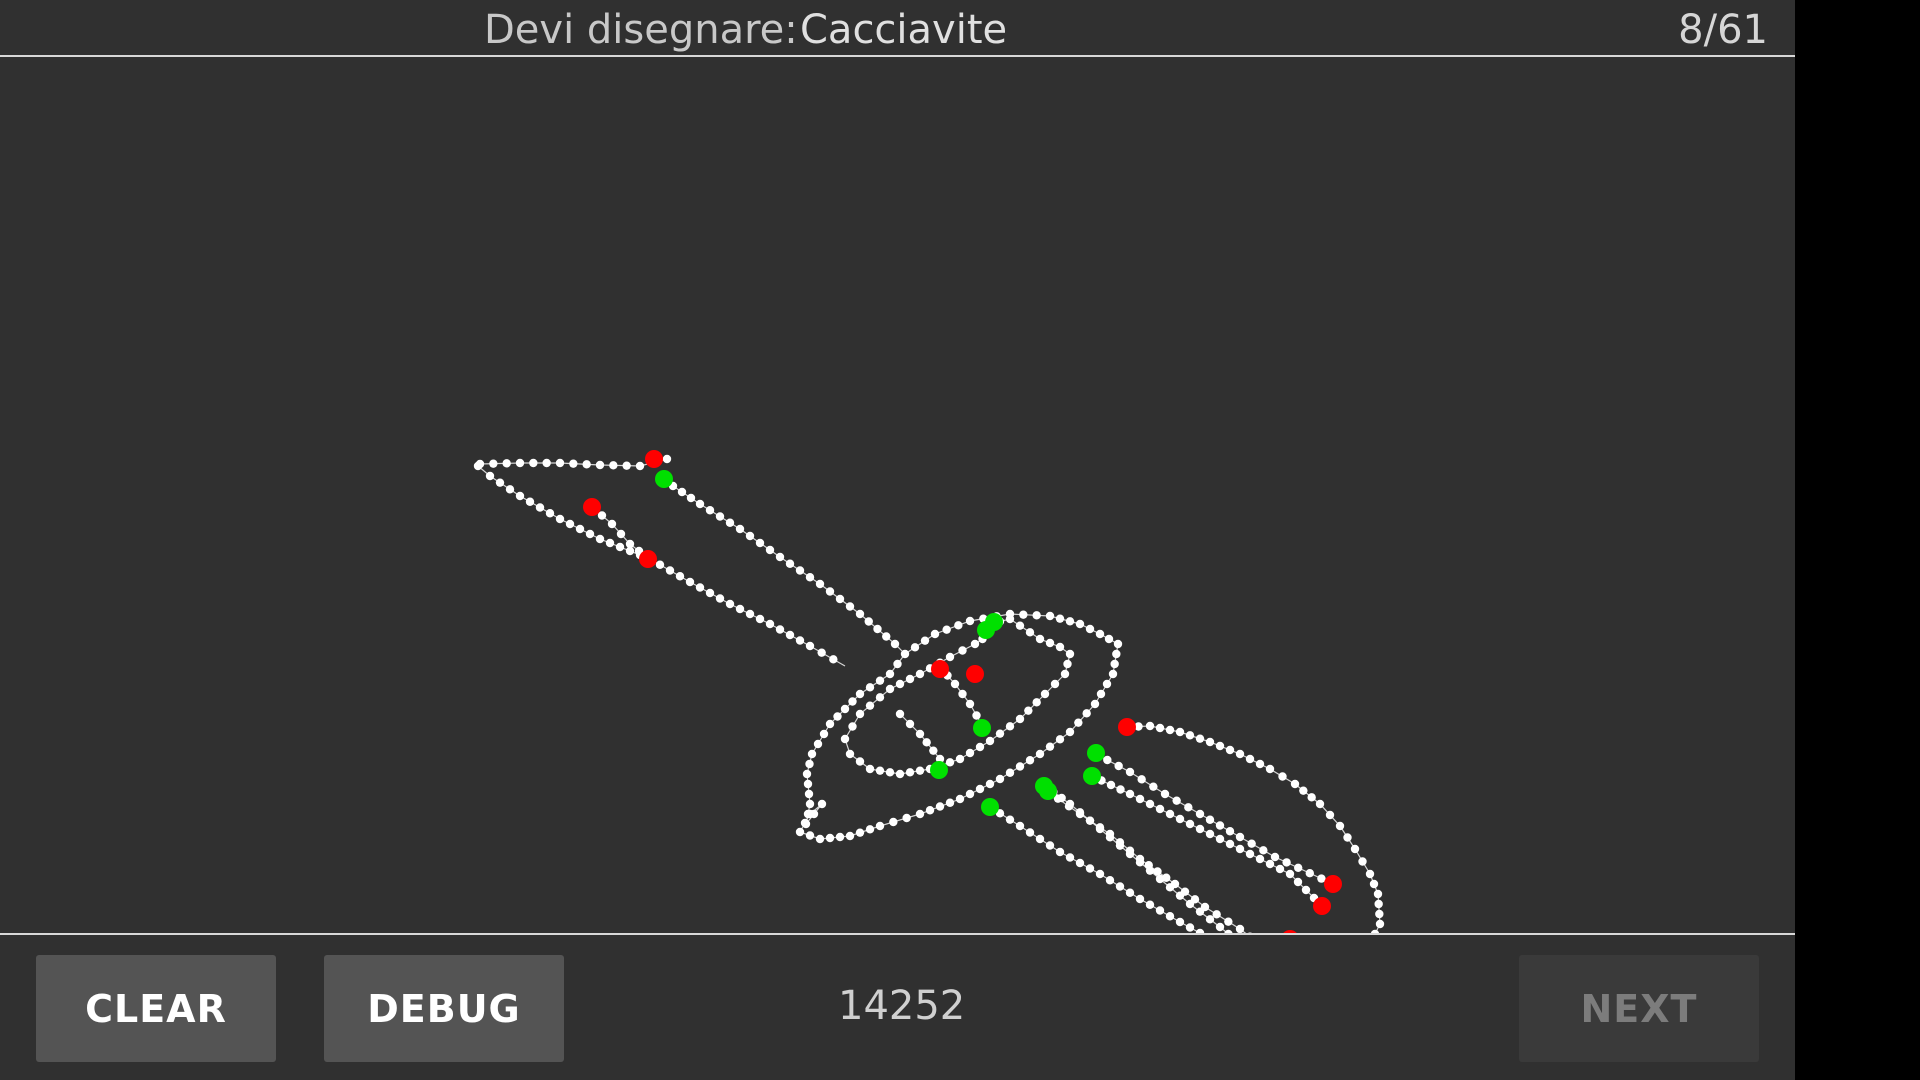  I want to click on next-button: NEXT, so click(1639, 1008).